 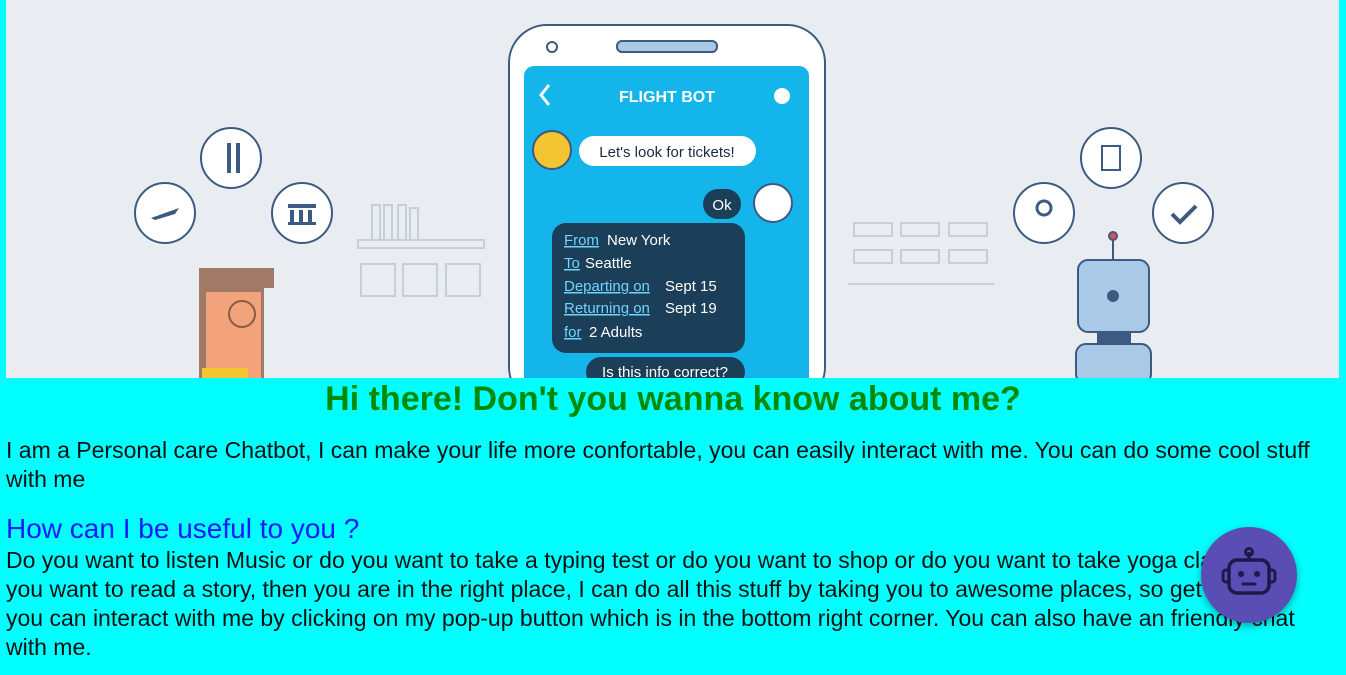 I want to click on robot-icon, so click(x=1249, y=571).